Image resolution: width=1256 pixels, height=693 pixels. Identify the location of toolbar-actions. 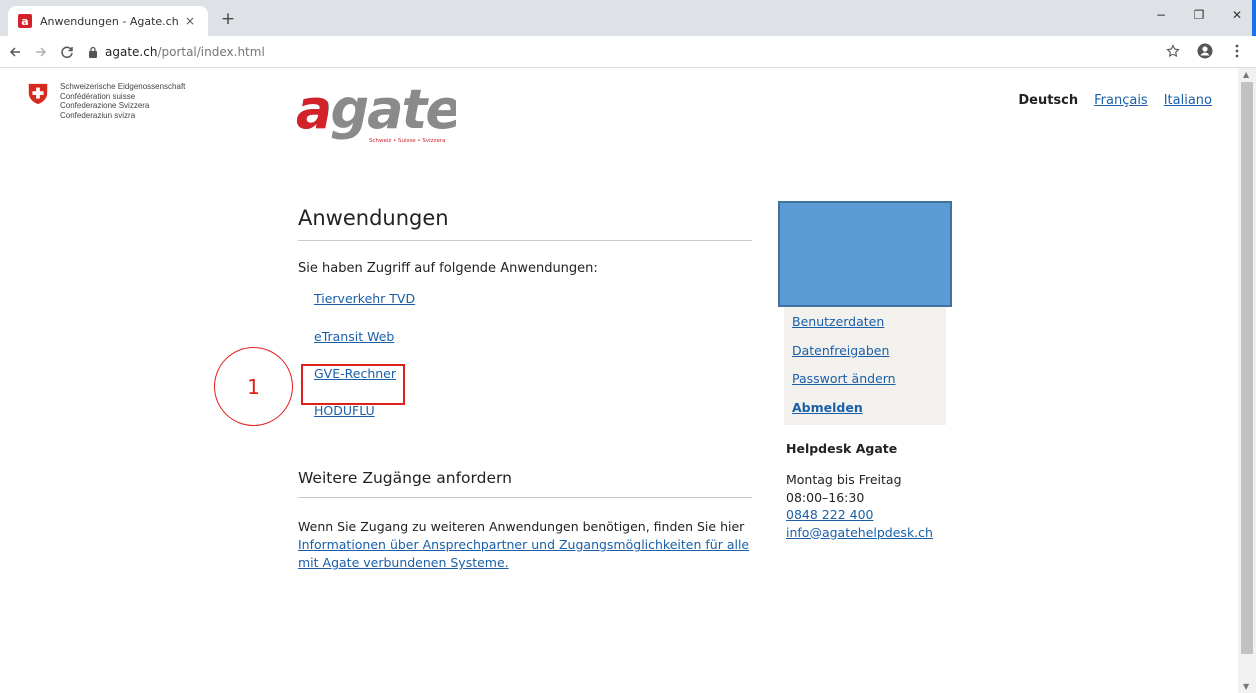
(1205, 51).